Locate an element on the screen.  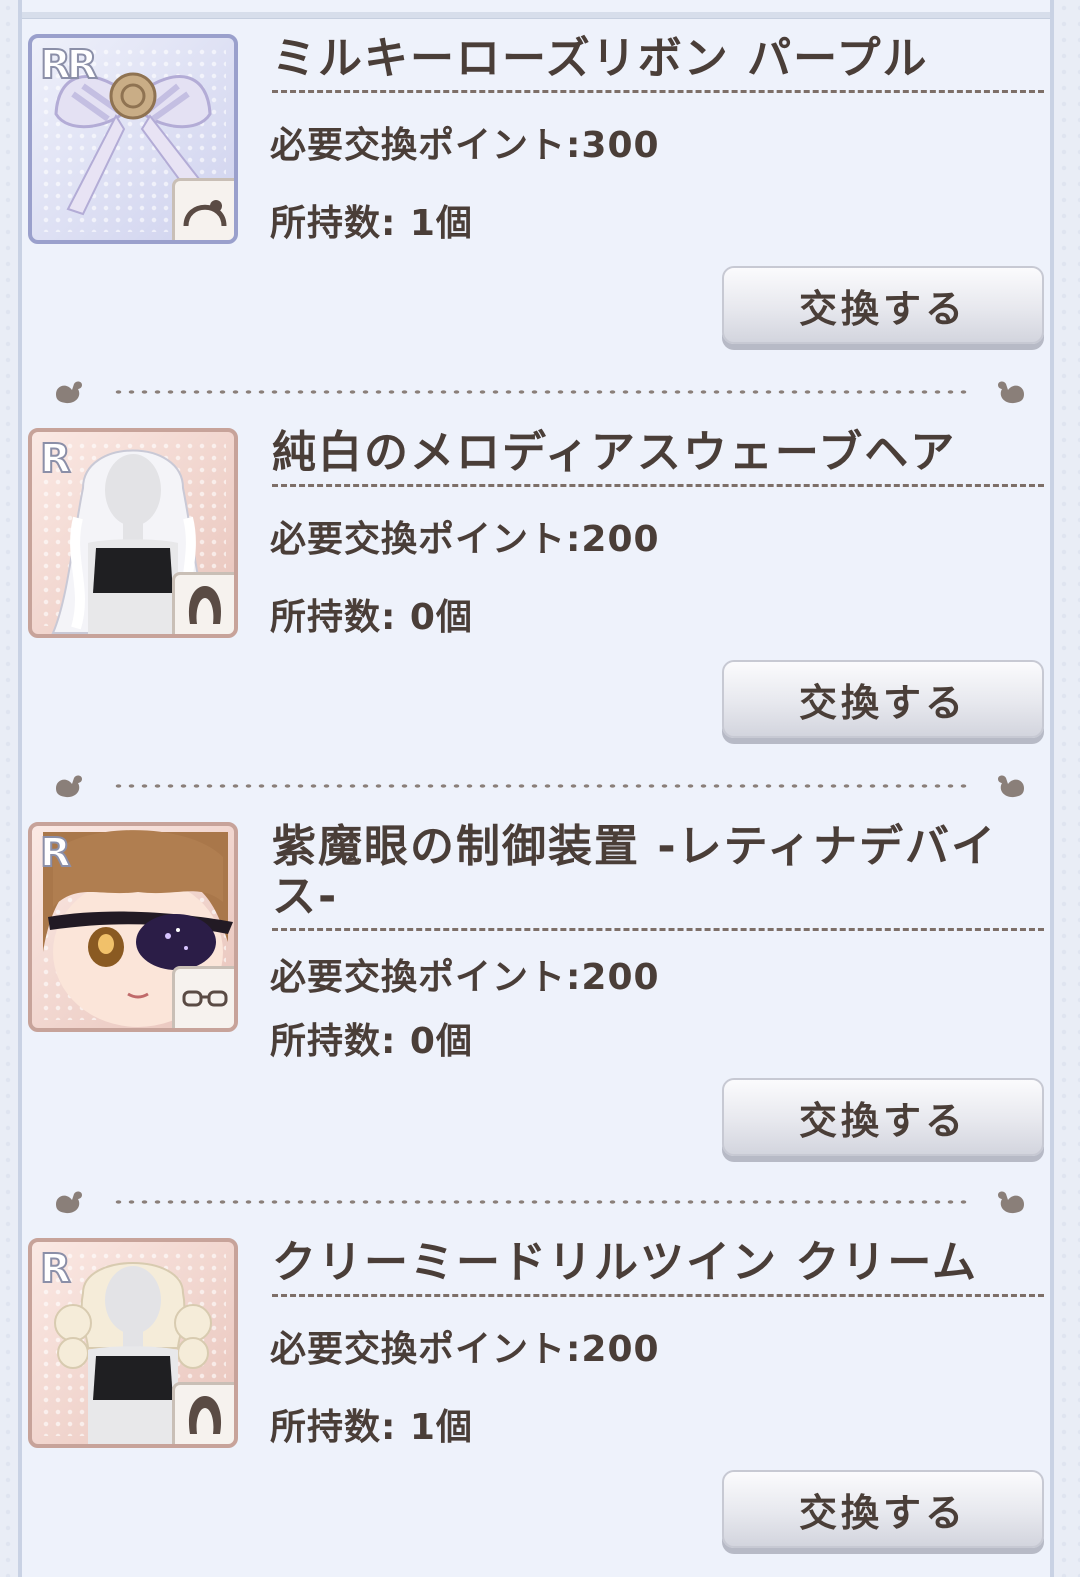
glasses-icon is located at coordinates (203, 997).